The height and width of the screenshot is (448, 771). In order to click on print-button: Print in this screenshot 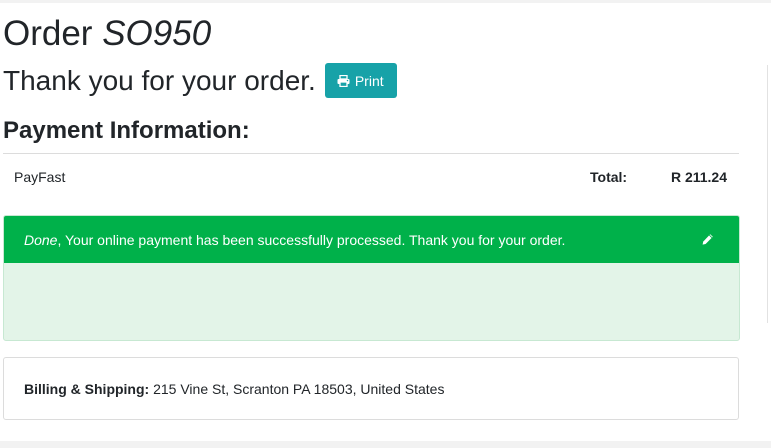, I will do `click(360, 80)`.